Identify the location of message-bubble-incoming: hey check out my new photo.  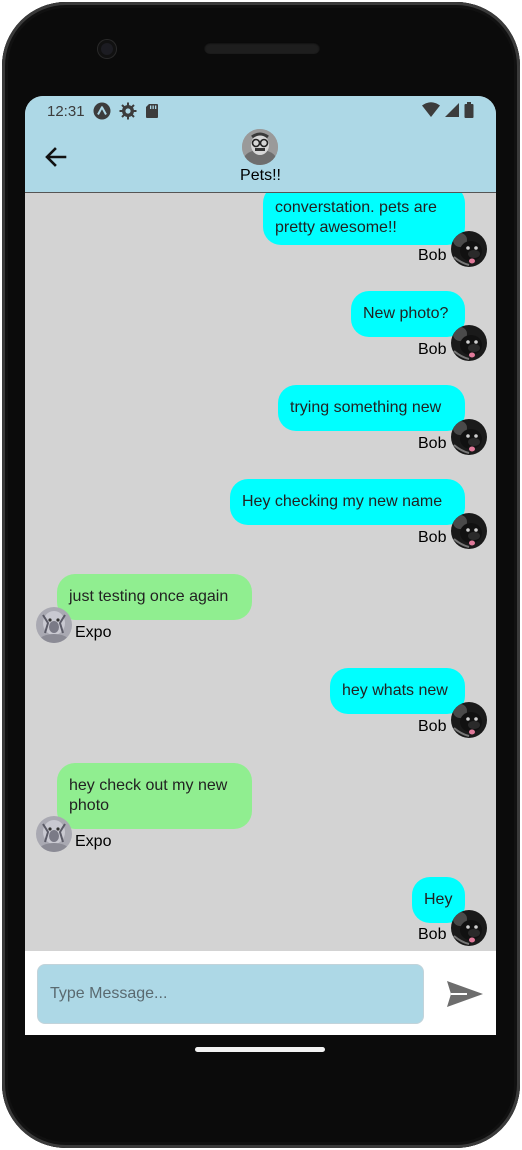
(154, 796).